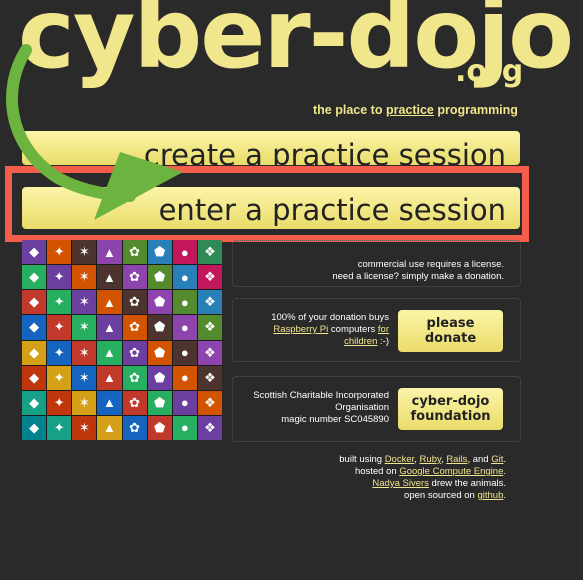 The width and height of the screenshot is (583, 580). I want to click on credits-line-3: Nadya Sivers drew the animals., so click(422, 484).